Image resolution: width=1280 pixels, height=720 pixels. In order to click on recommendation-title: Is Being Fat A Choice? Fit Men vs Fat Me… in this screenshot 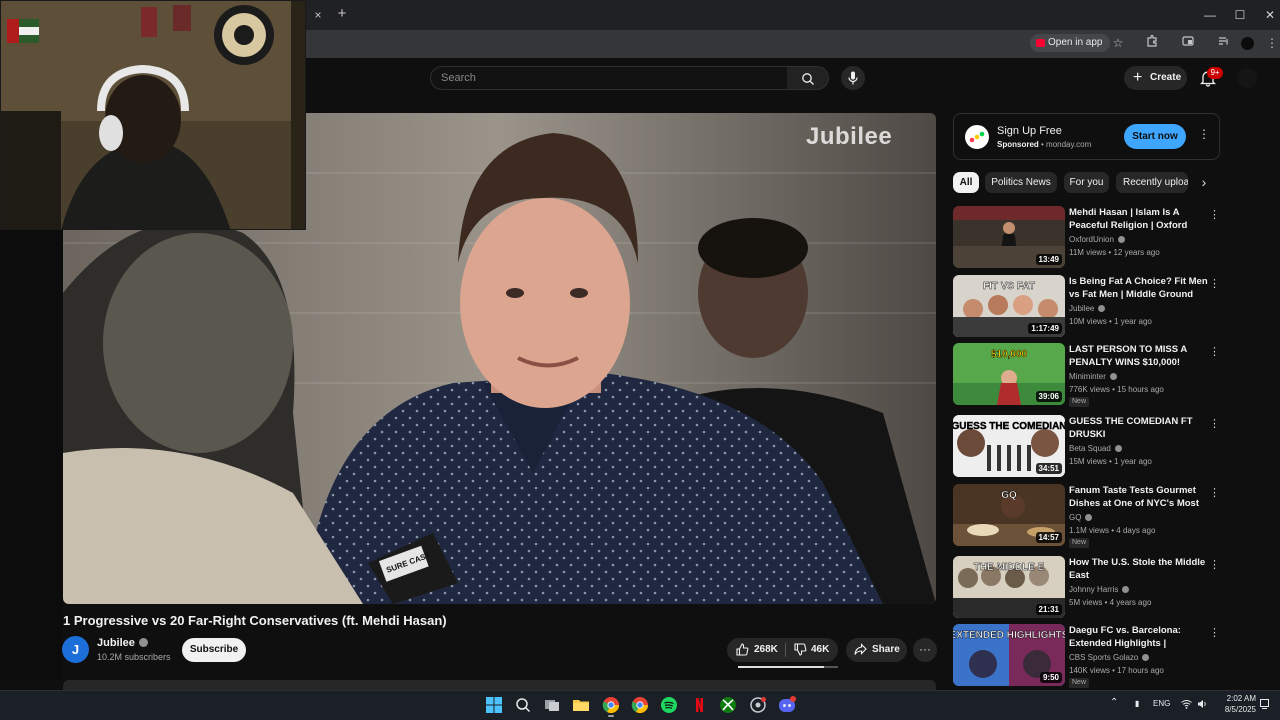, I will do `click(1139, 288)`.